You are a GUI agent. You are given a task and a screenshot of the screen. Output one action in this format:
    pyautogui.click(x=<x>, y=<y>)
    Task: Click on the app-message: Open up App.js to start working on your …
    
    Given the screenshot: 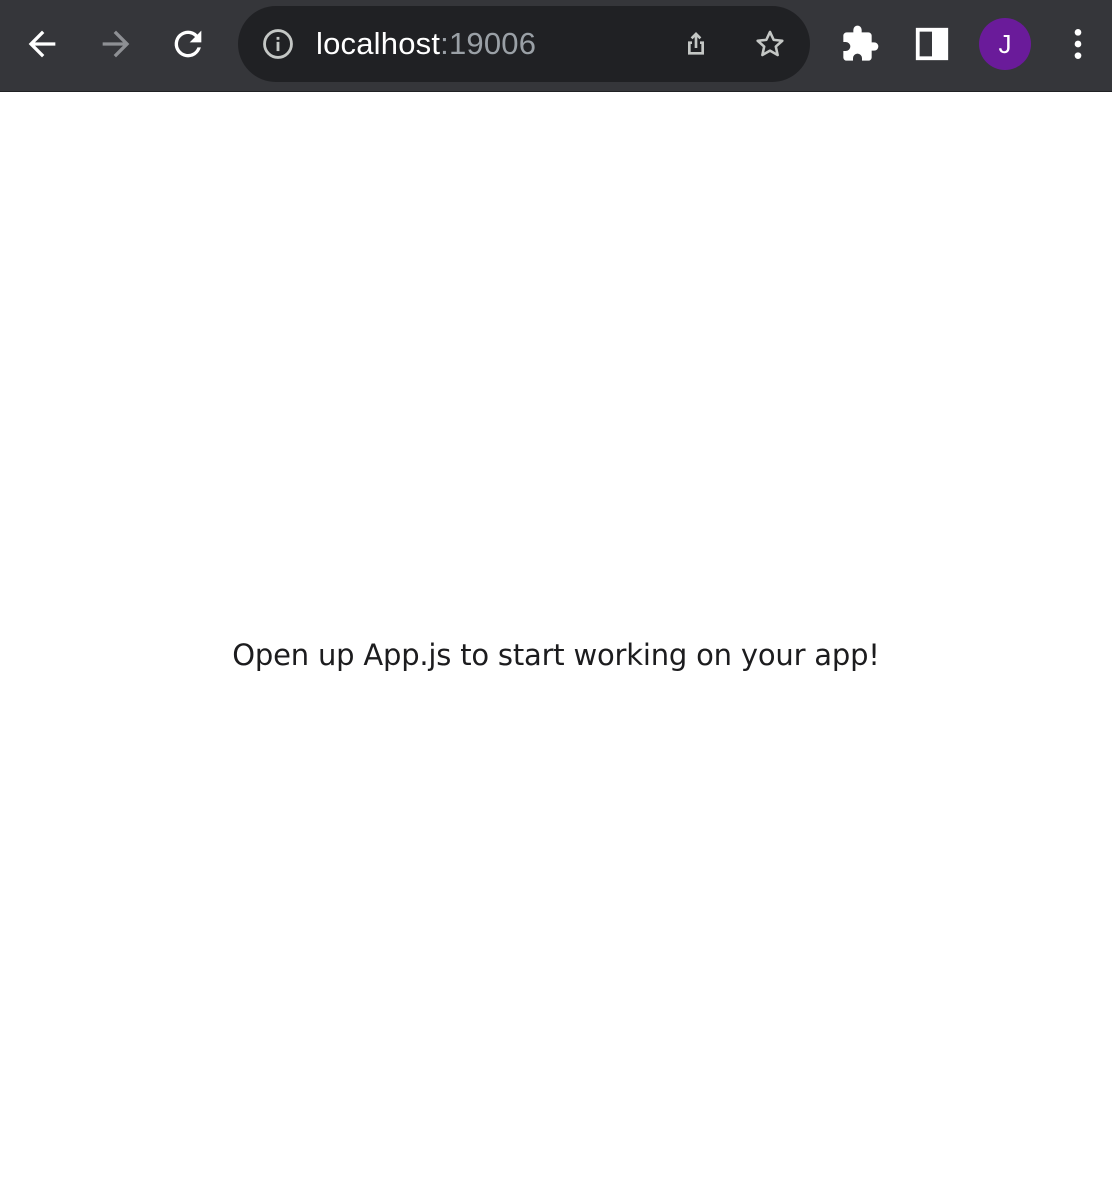 What is the action you would take?
    pyautogui.click(x=556, y=655)
    